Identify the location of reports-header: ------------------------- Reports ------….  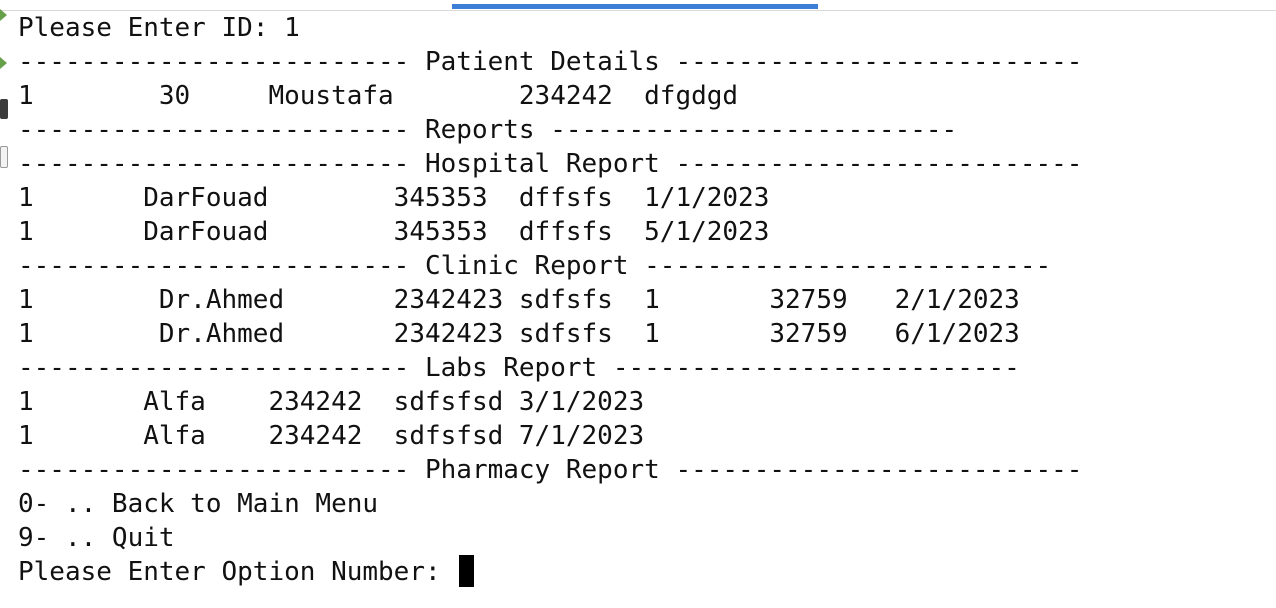
(488, 130).